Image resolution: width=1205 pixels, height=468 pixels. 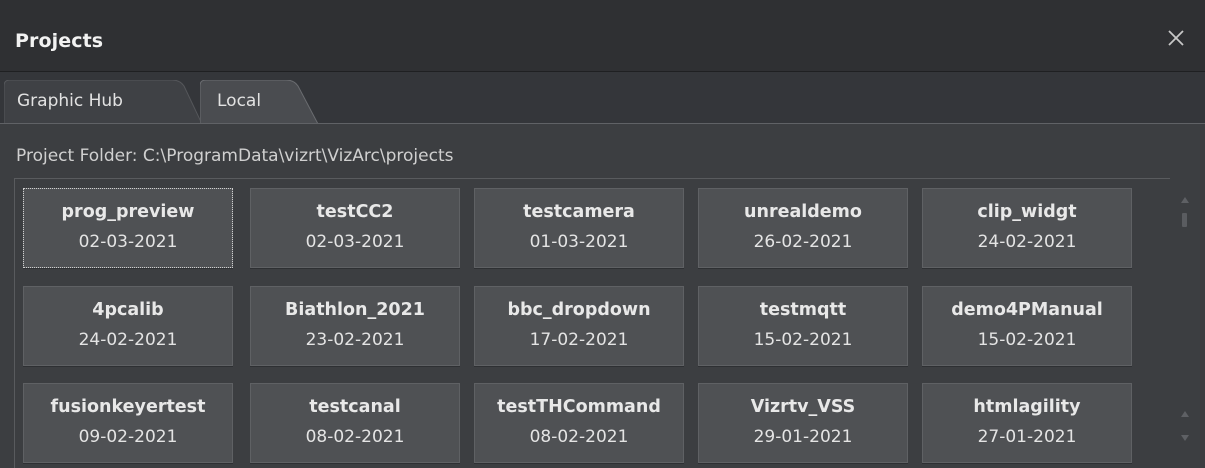 I want to click on project-card: fusionkeyertest 09-02-2021, so click(x=128, y=423).